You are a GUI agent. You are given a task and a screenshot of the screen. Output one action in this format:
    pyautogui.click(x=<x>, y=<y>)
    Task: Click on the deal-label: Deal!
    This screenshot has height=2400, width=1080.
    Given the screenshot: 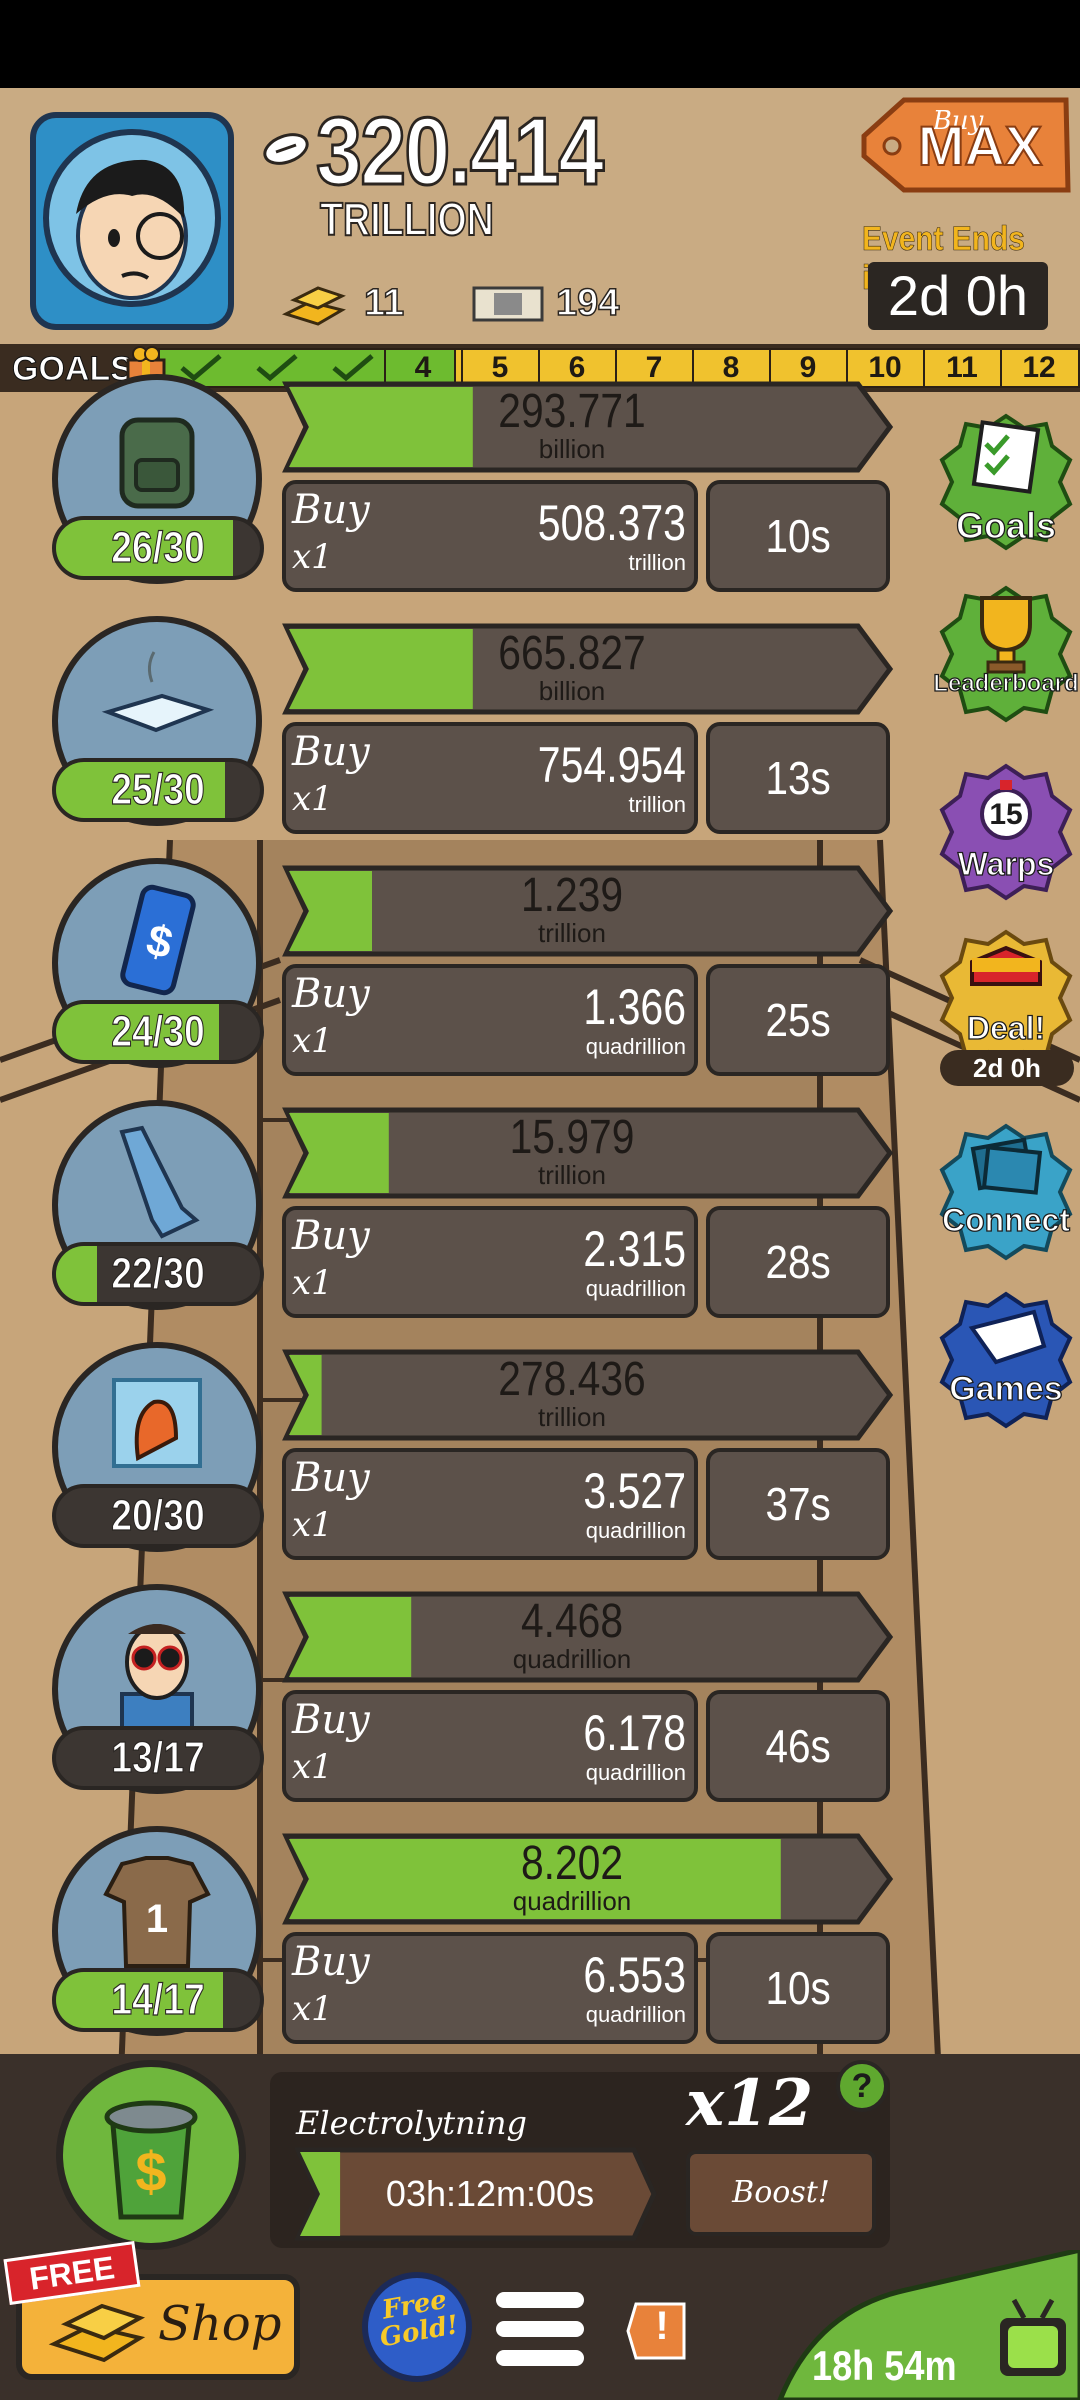 What is the action you would take?
    pyautogui.click(x=1006, y=1028)
    